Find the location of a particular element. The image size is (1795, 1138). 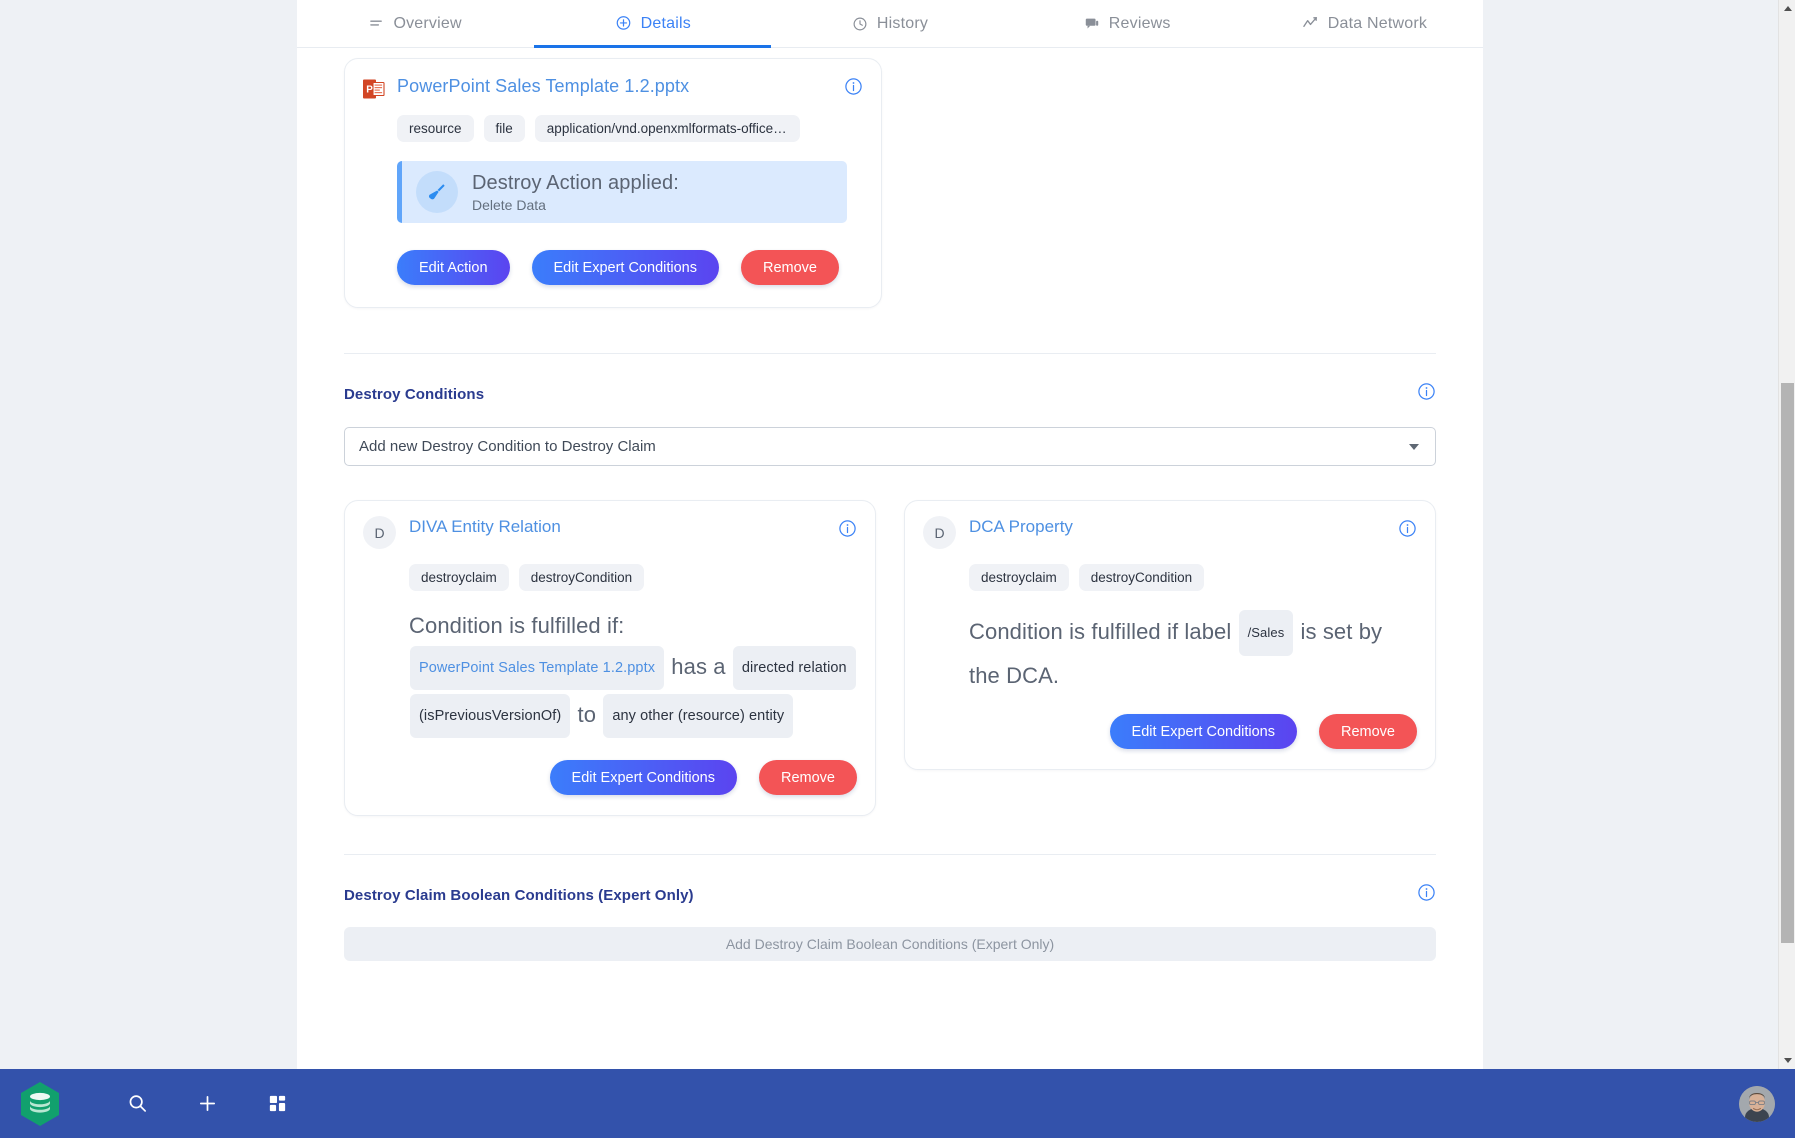

tab-history: History is located at coordinates (889, 24).